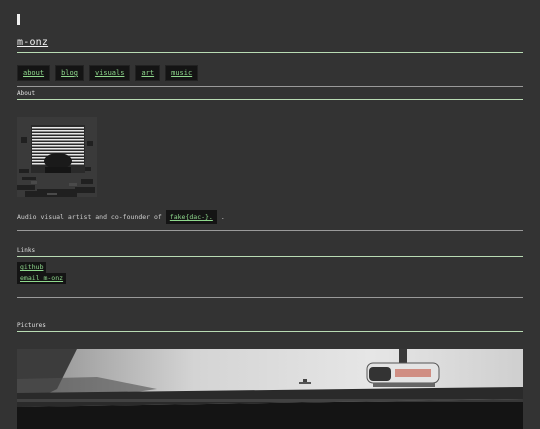  I want to click on bio-suffix: ., so click(222, 217).